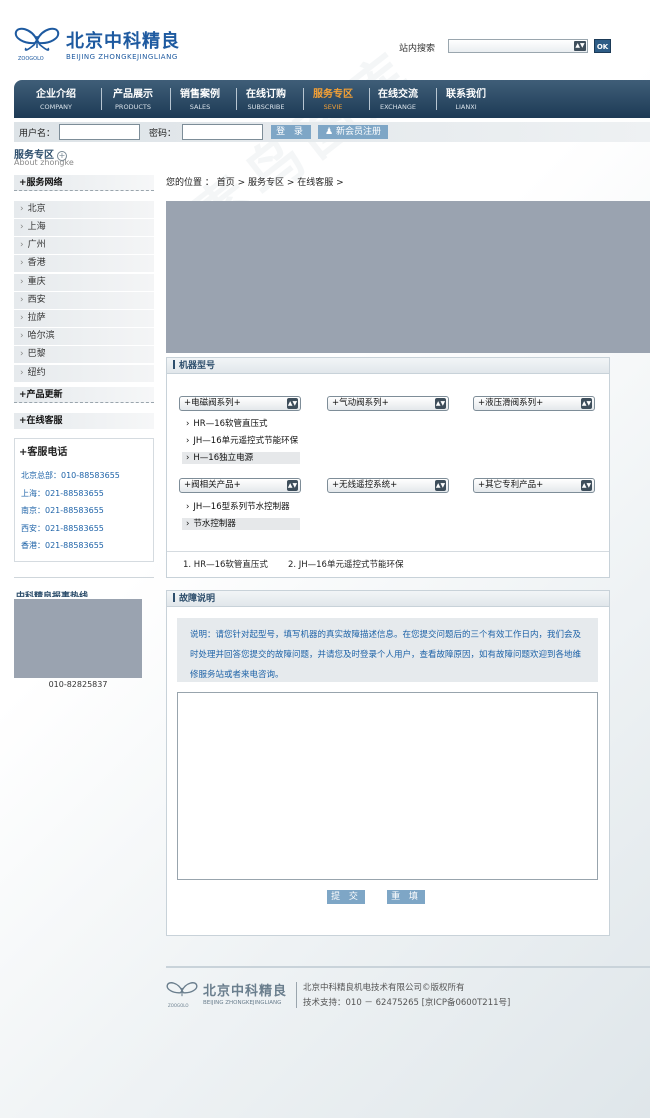 This screenshot has width=650, height=1118. Describe the element at coordinates (200, 100) in the screenshot. I see `nav-item-sales: 销售案例 SALES` at that location.